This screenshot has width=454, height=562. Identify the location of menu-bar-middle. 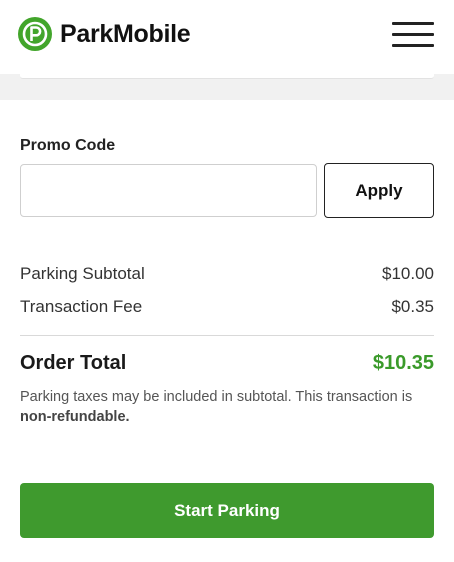
(413, 34).